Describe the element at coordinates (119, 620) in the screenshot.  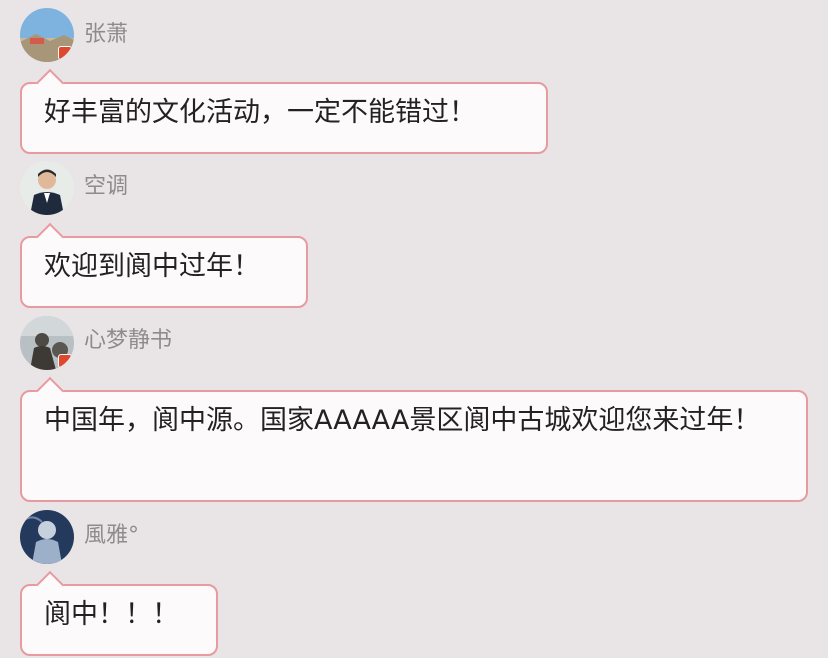
I see `message-bubble: 阆中！！！` at that location.